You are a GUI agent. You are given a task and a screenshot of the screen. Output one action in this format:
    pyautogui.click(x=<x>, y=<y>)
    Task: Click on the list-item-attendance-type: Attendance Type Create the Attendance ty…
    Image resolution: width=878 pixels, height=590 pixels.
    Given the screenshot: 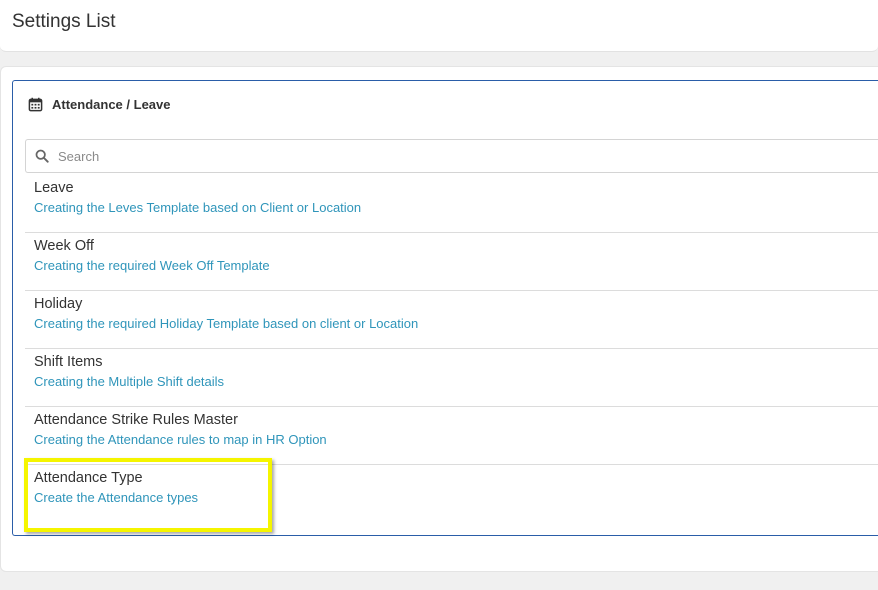 What is the action you would take?
    pyautogui.click(x=451, y=494)
    